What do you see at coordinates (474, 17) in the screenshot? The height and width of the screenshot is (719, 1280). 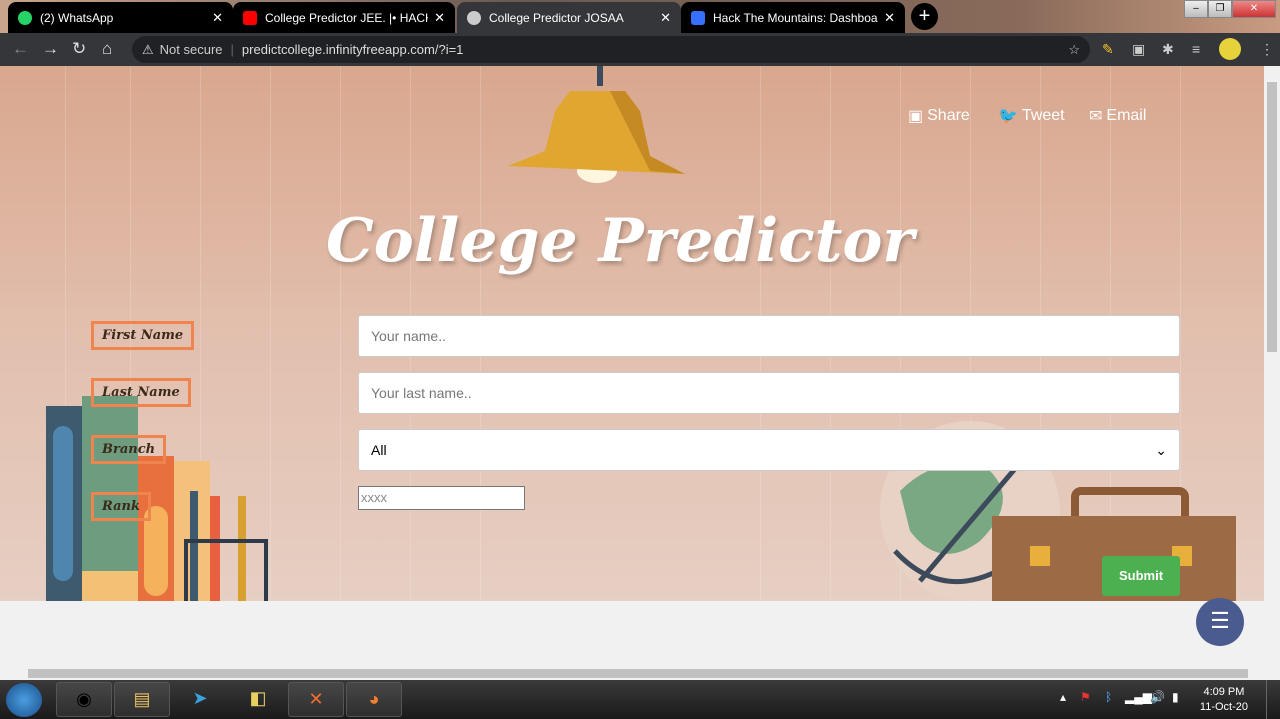 I see `globe-icon` at bounding box center [474, 17].